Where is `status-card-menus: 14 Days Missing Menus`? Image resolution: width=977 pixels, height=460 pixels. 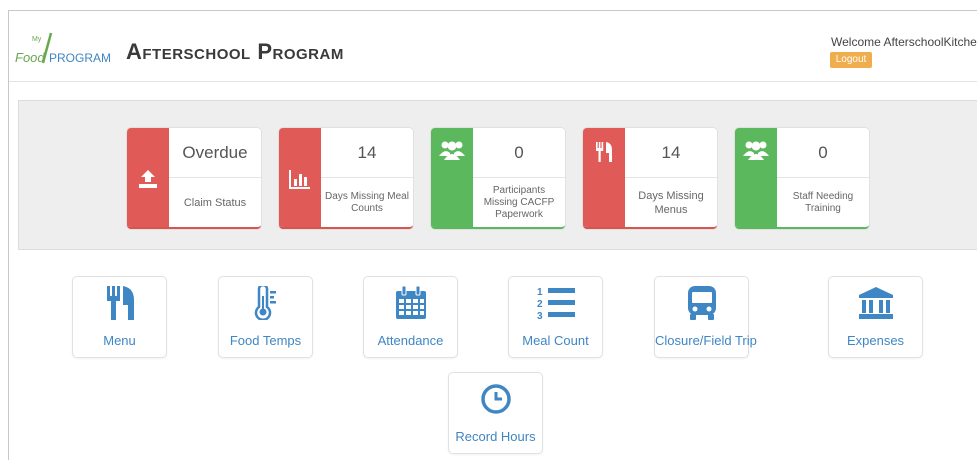
status-card-menus: 14 Days Missing Menus is located at coordinates (650, 178).